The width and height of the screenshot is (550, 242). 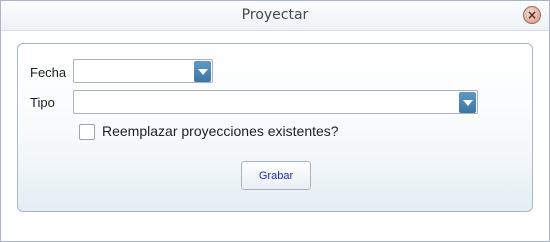 I want to click on reemplazar-checkbox-label: Reemplazar proyecciones existentes?, so click(x=220, y=131).